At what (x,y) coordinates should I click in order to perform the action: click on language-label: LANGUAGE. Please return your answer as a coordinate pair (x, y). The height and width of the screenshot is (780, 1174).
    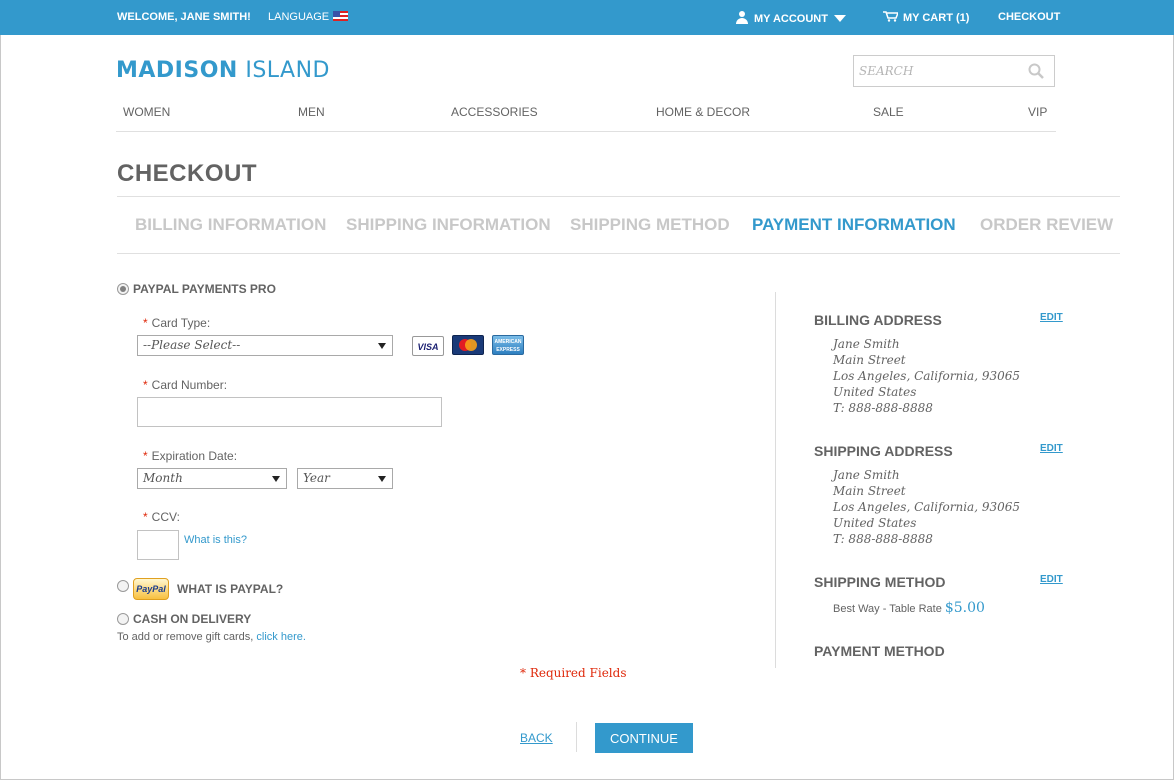
    Looking at the image, I should click on (299, 17).